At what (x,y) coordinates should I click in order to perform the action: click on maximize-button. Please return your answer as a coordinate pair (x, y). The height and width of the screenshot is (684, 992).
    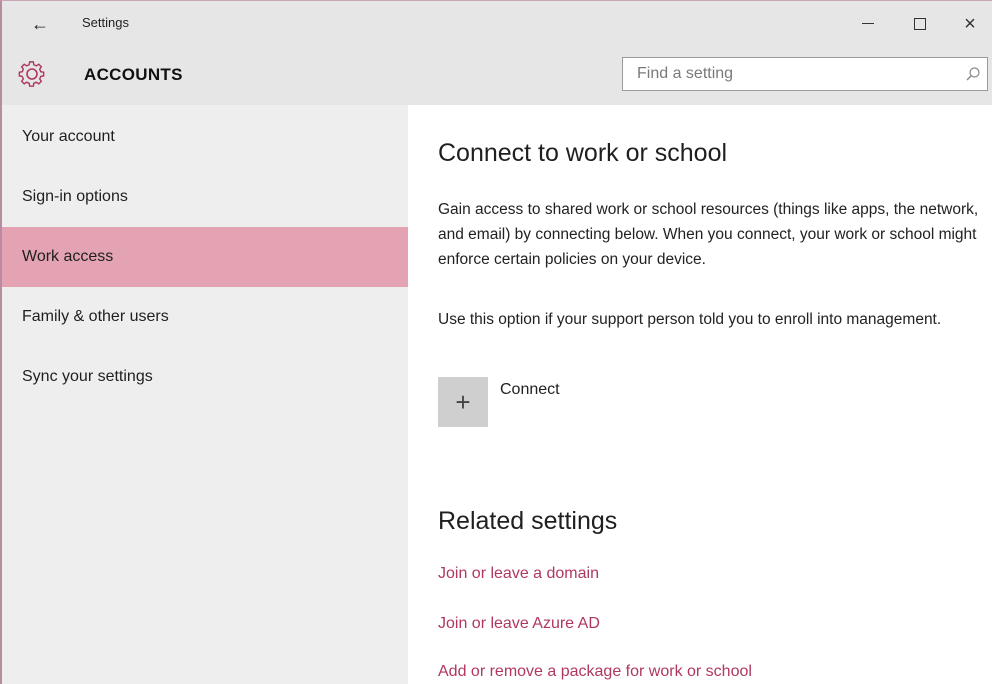
    Looking at the image, I should click on (920, 24).